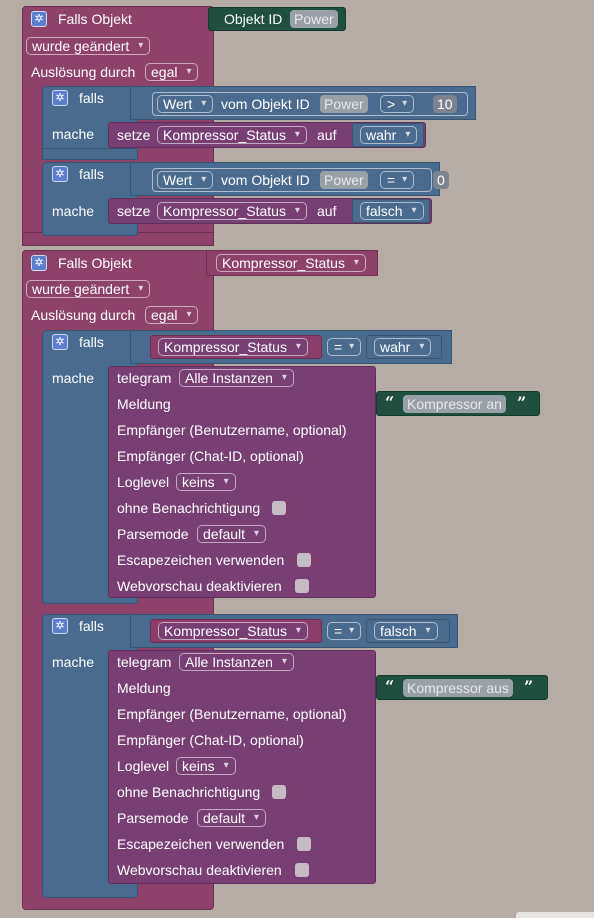  What do you see at coordinates (232, 430) in the screenshot?
I see `telegram-1-empf-user-label: Empfänger (Benutzername, optional)` at bounding box center [232, 430].